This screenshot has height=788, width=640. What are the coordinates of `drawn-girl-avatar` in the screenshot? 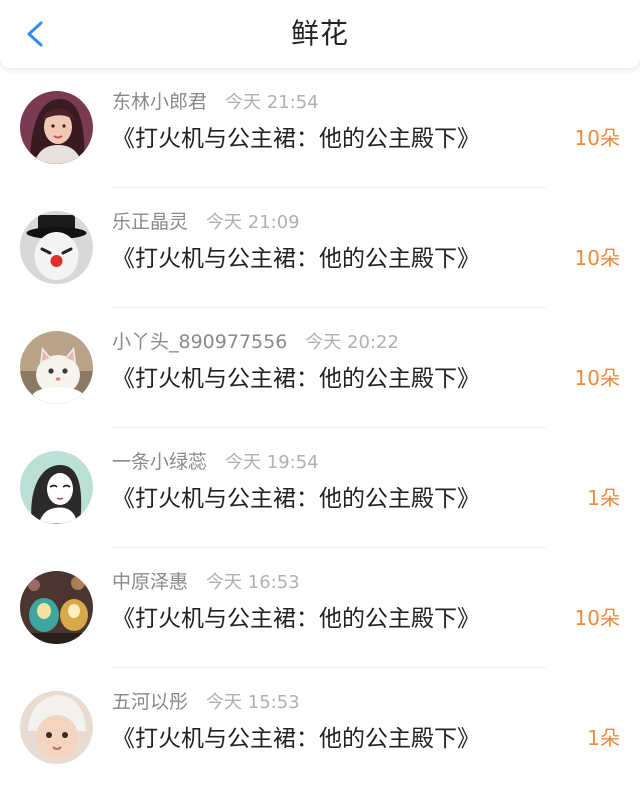 It's located at (56, 487).